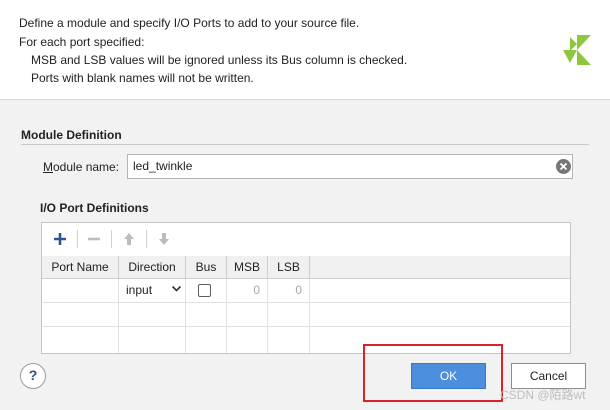 This screenshot has height=410, width=610. Describe the element at coordinates (82, 42) in the screenshot. I see `header-line-2: For each port specified:` at that location.